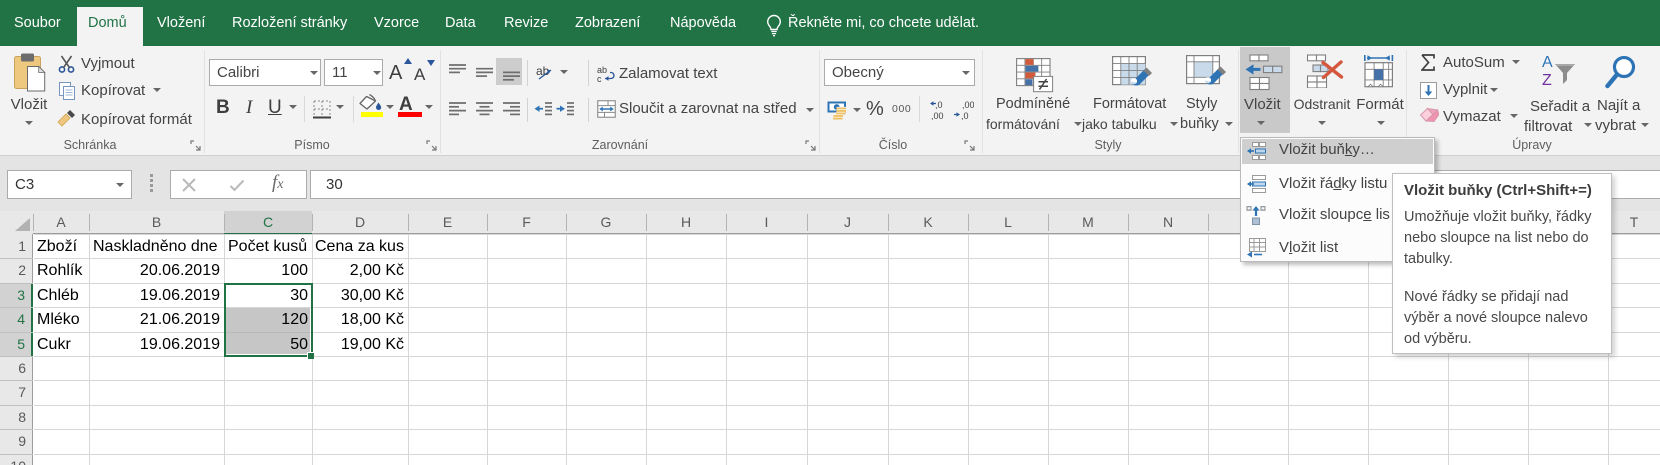 Image resolution: width=1660 pixels, height=465 pixels. What do you see at coordinates (599, 78) in the screenshot?
I see `svg-text: c` at bounding box center [599, 78].